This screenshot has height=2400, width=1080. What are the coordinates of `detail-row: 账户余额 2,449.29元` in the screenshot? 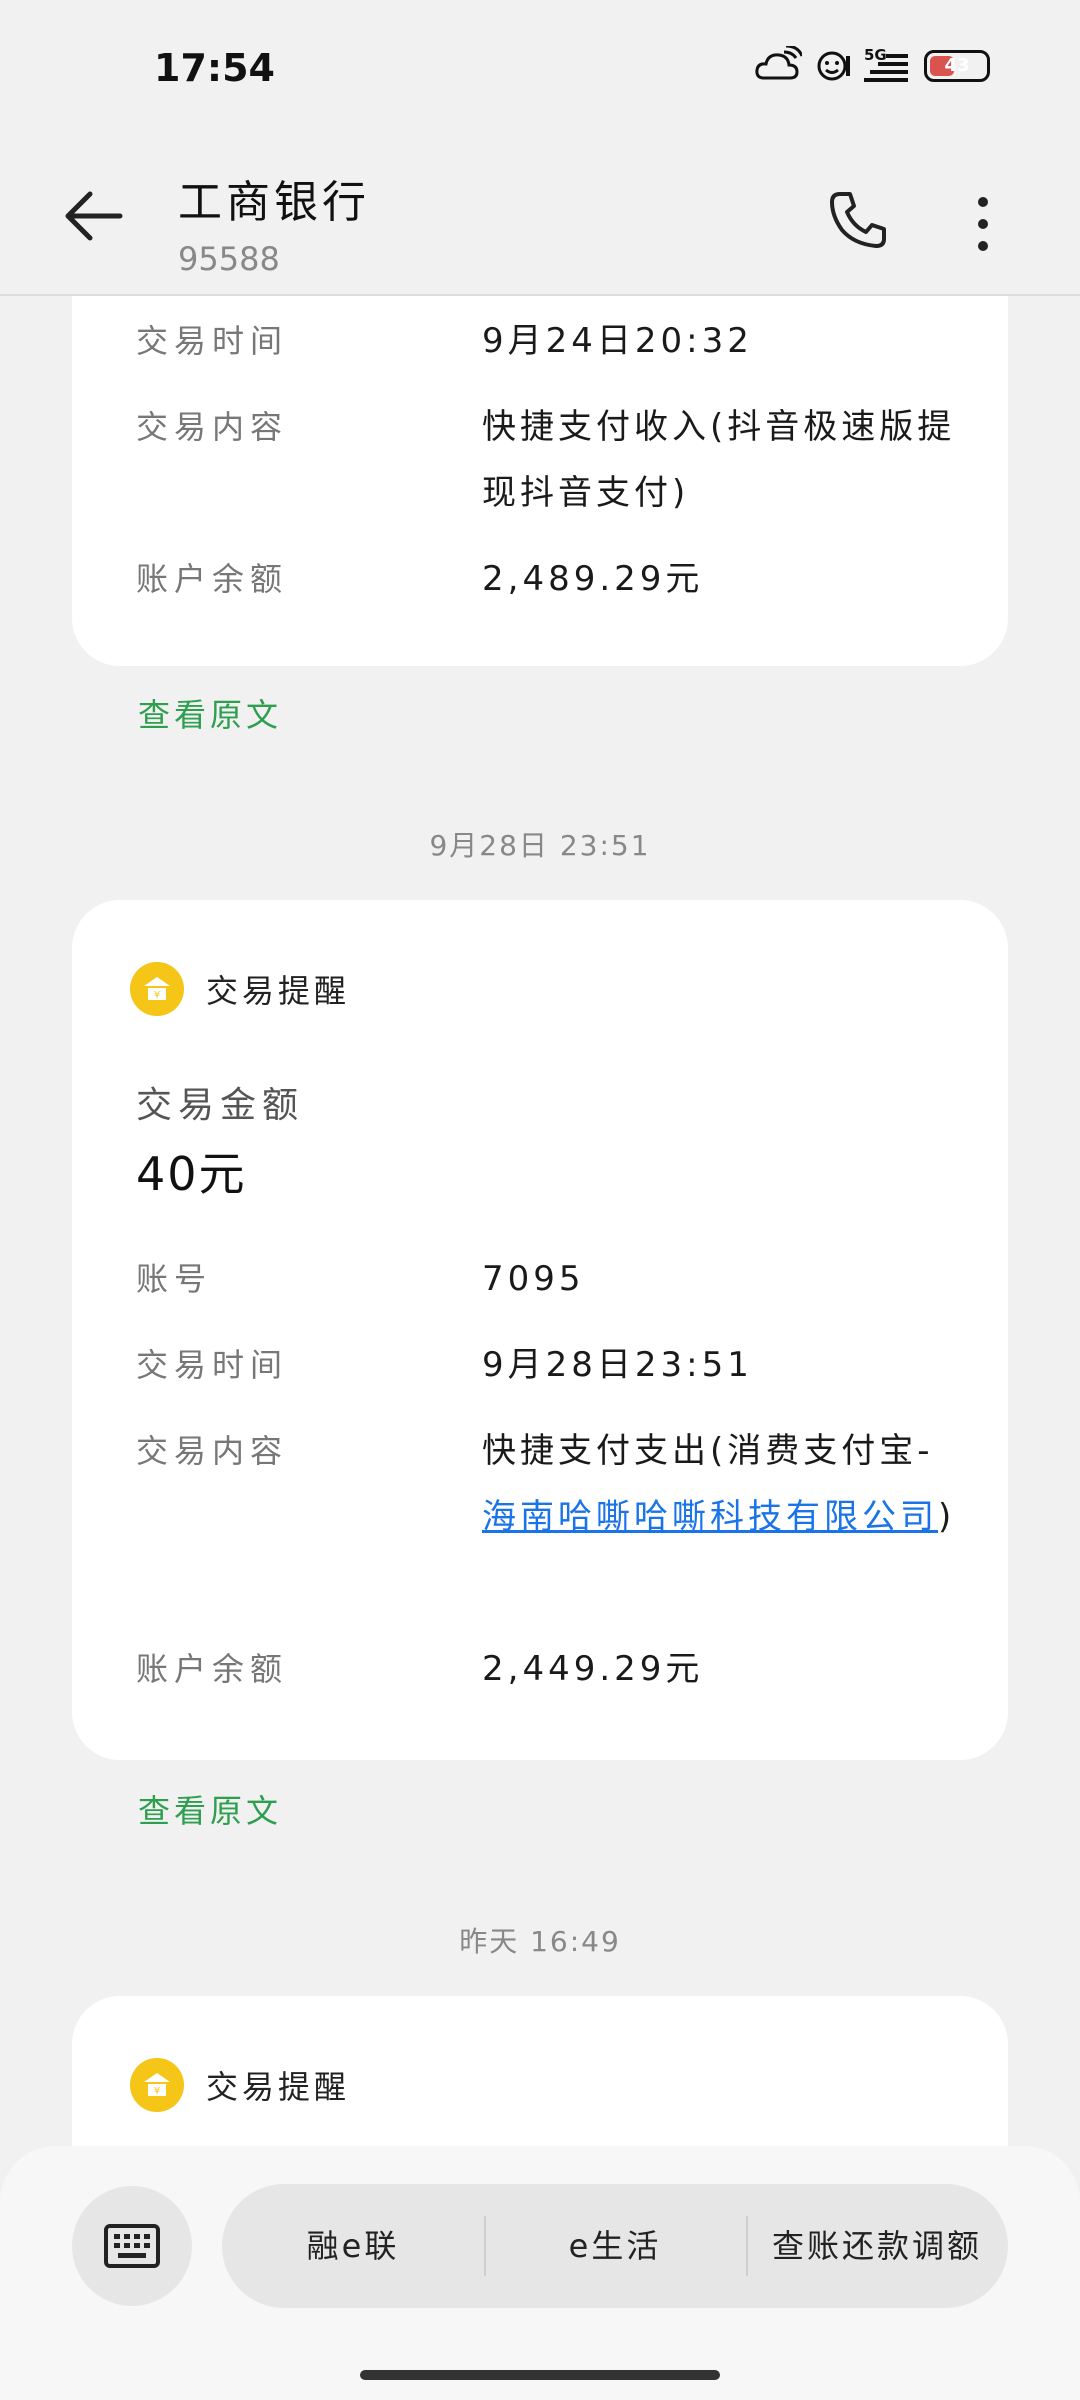 It's located at (546, 1669).